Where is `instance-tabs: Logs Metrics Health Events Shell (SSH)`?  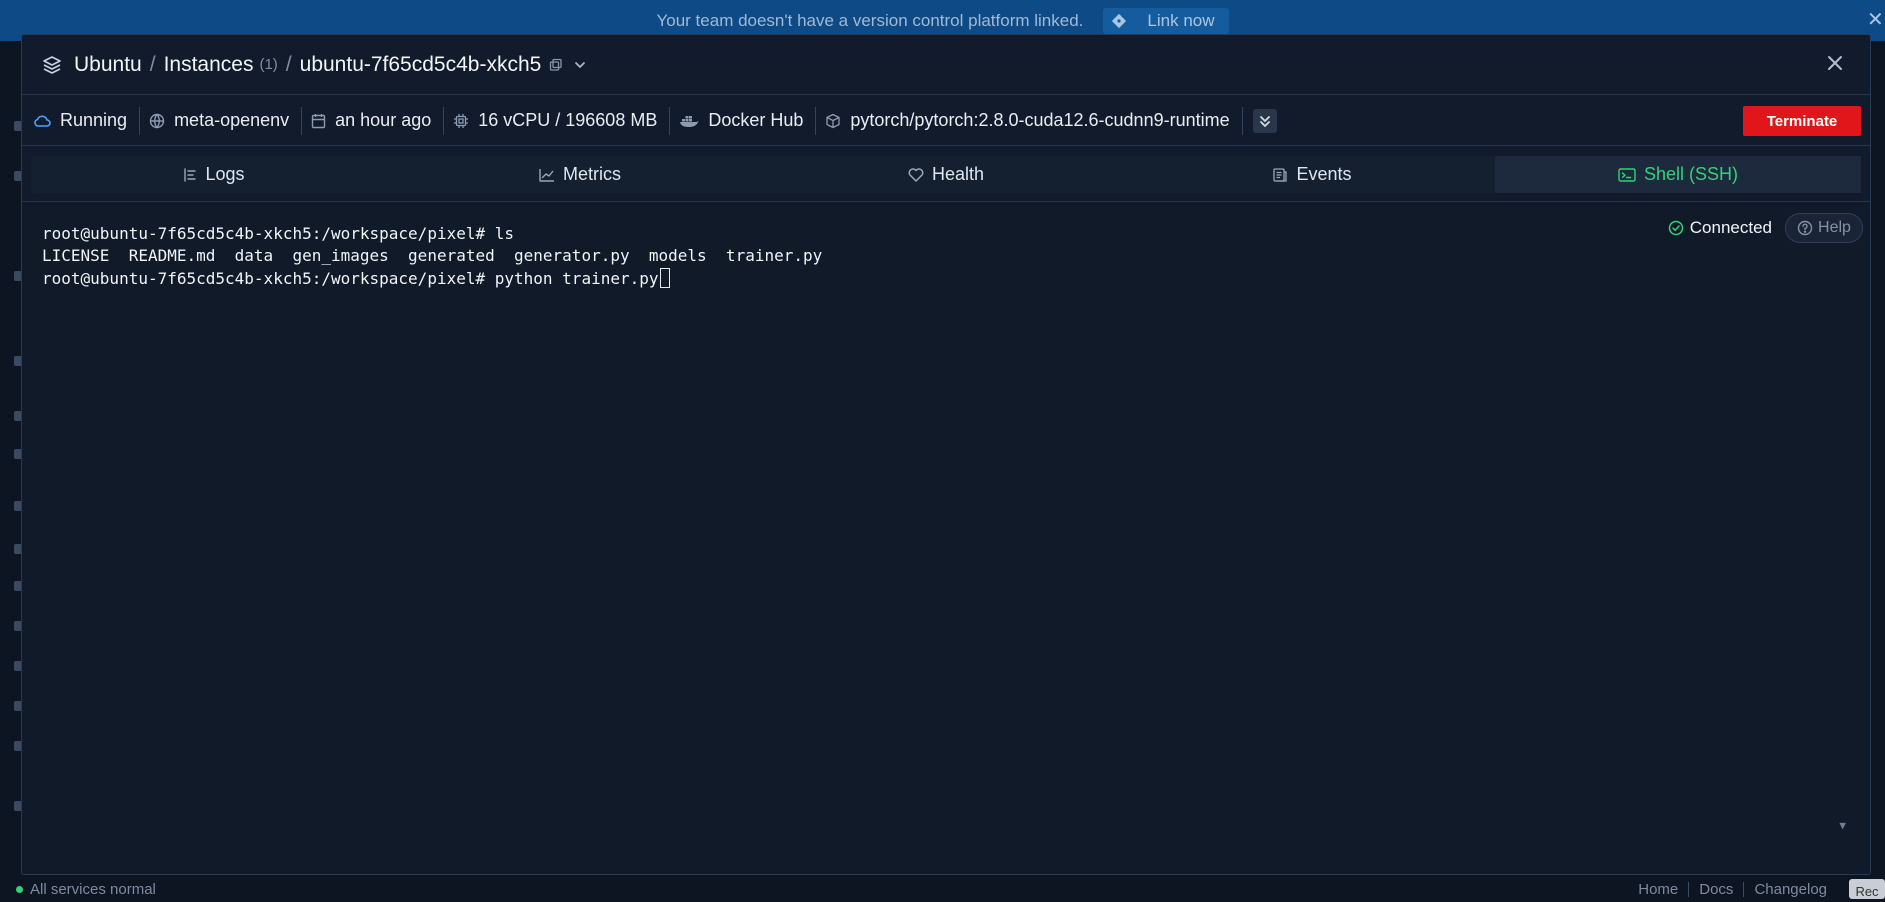 instance-tabs: Logs Metrics Health Events Shell (SSH) is located at coordinates (946, 174).